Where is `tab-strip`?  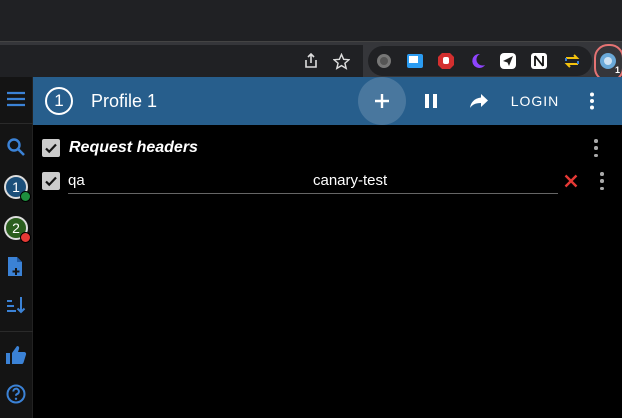
tab-strip is located at coordinates (311, 21).